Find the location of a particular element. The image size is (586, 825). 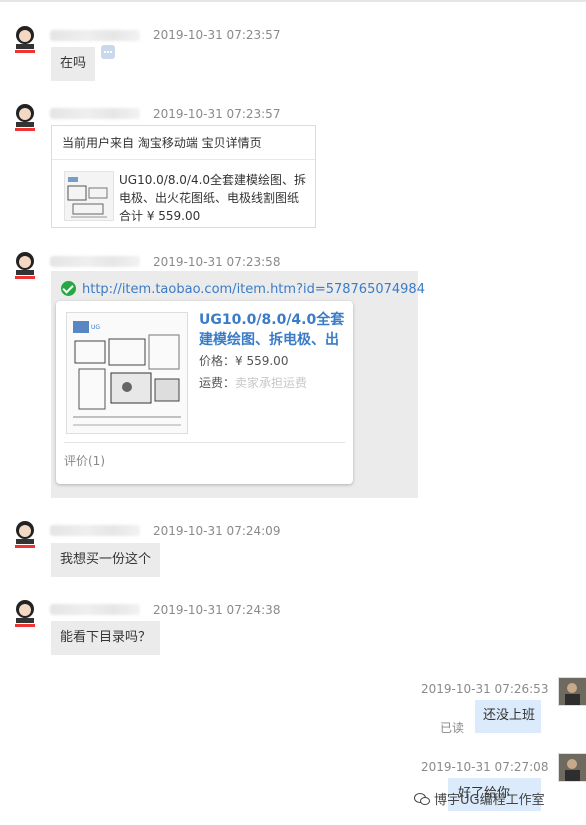

price-label: 价格： is located at coordinates (217, 361).